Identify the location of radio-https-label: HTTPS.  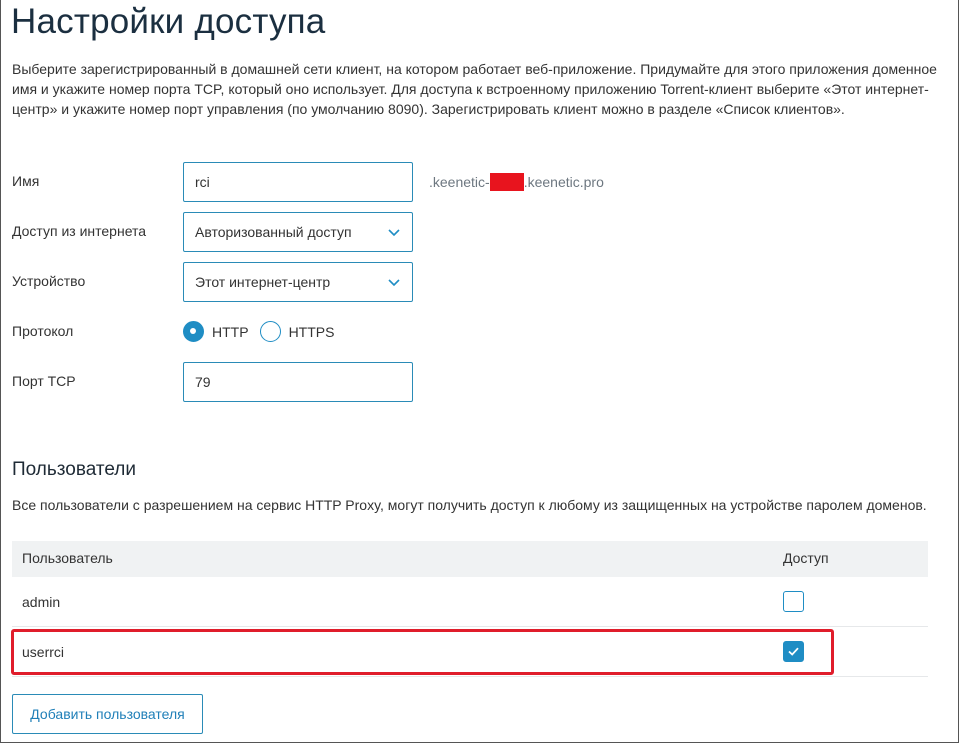
(312, 332).